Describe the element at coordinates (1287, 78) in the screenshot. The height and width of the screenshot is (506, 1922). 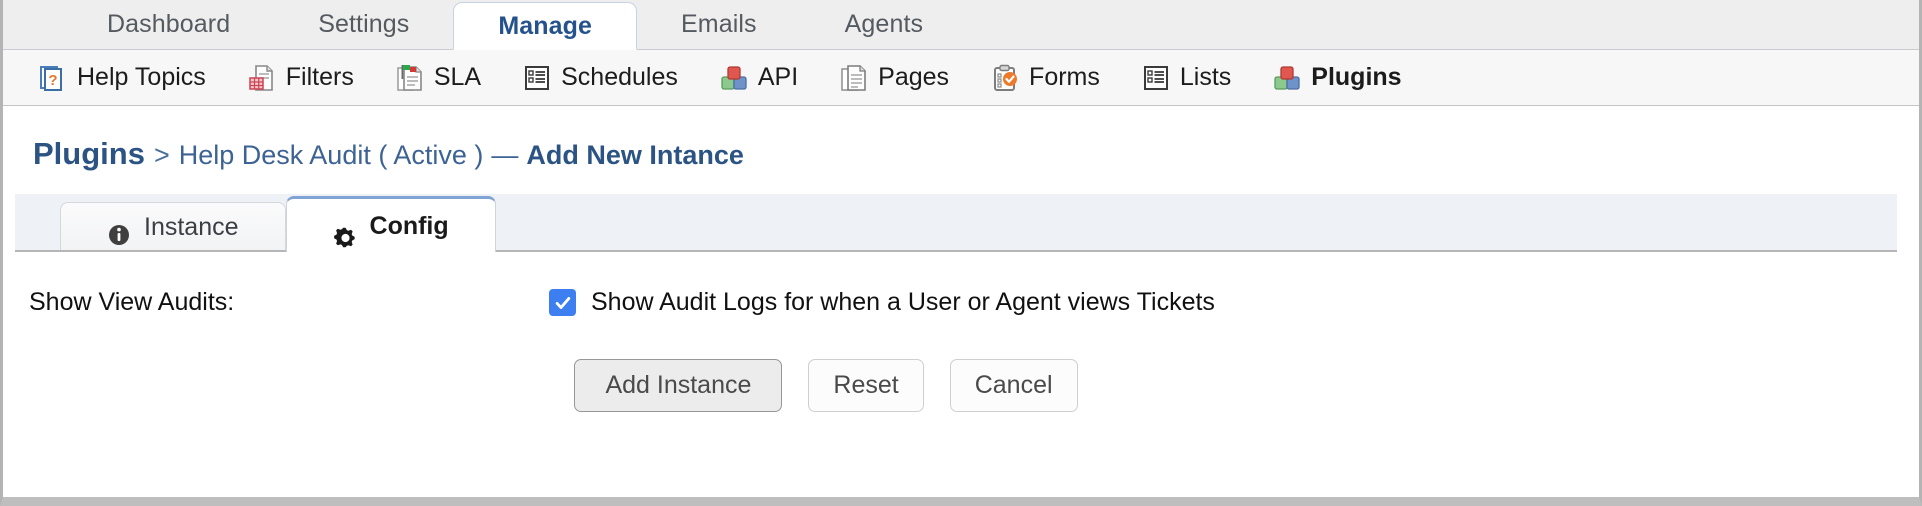
I see `plugins-icon` at that location.